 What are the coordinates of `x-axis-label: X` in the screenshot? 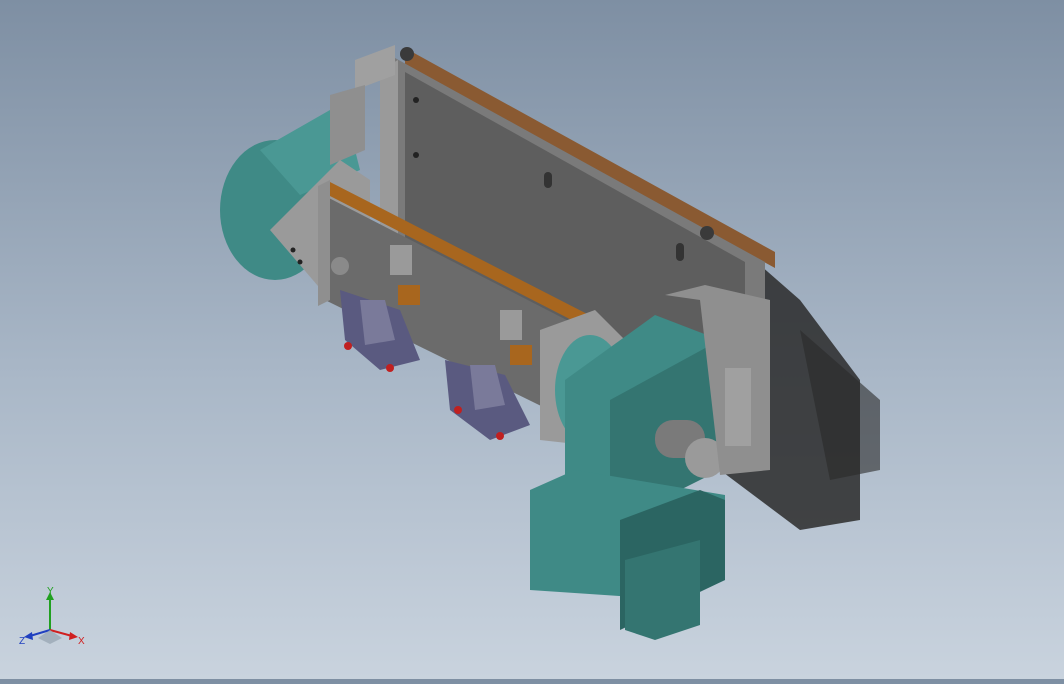 It's located at (81, 641).